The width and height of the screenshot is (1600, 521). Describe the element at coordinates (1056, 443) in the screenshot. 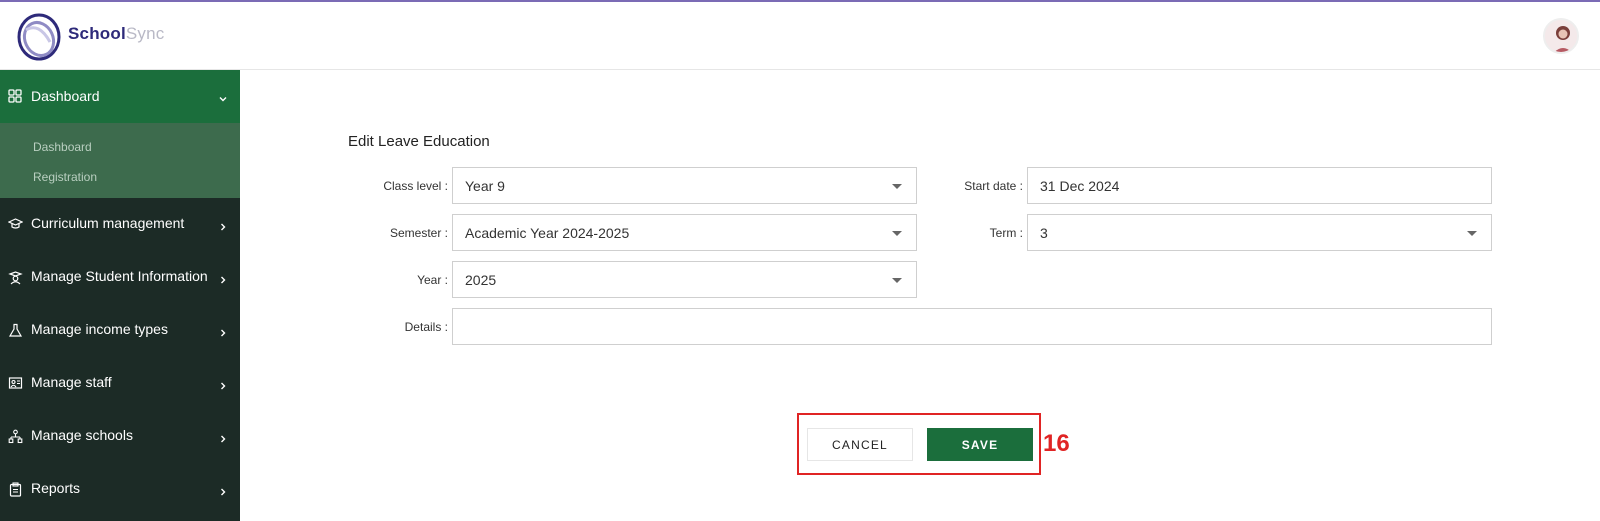

I see `annotation-marker: 16` at that location.